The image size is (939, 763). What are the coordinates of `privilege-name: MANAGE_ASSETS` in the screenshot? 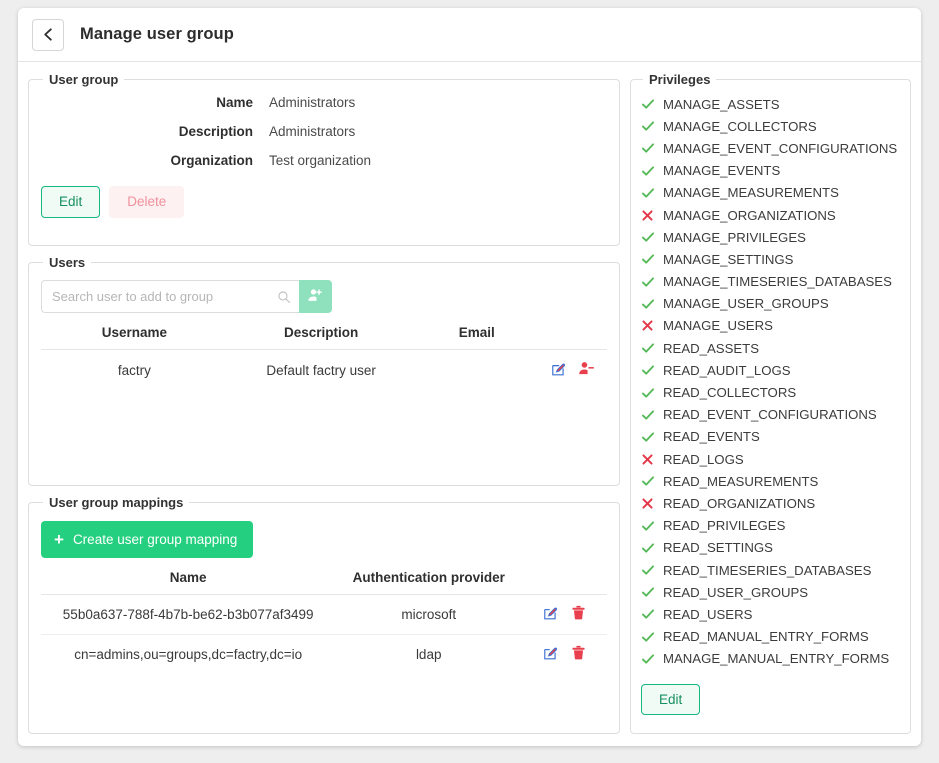 It's located at (721, 104).